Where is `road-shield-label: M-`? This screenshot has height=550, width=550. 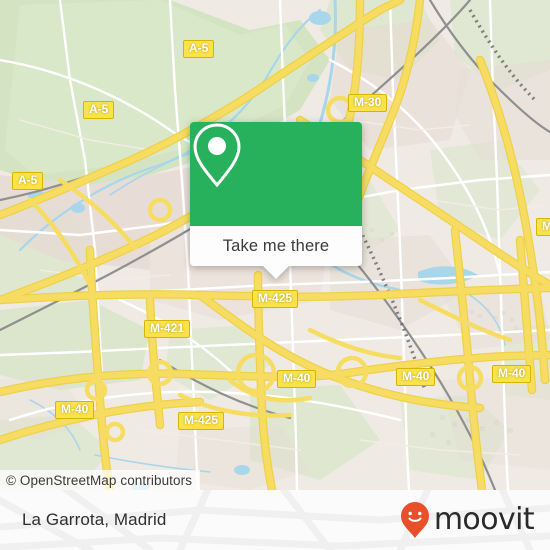
road-shield-label: M- is located at coordinates (546, 226).